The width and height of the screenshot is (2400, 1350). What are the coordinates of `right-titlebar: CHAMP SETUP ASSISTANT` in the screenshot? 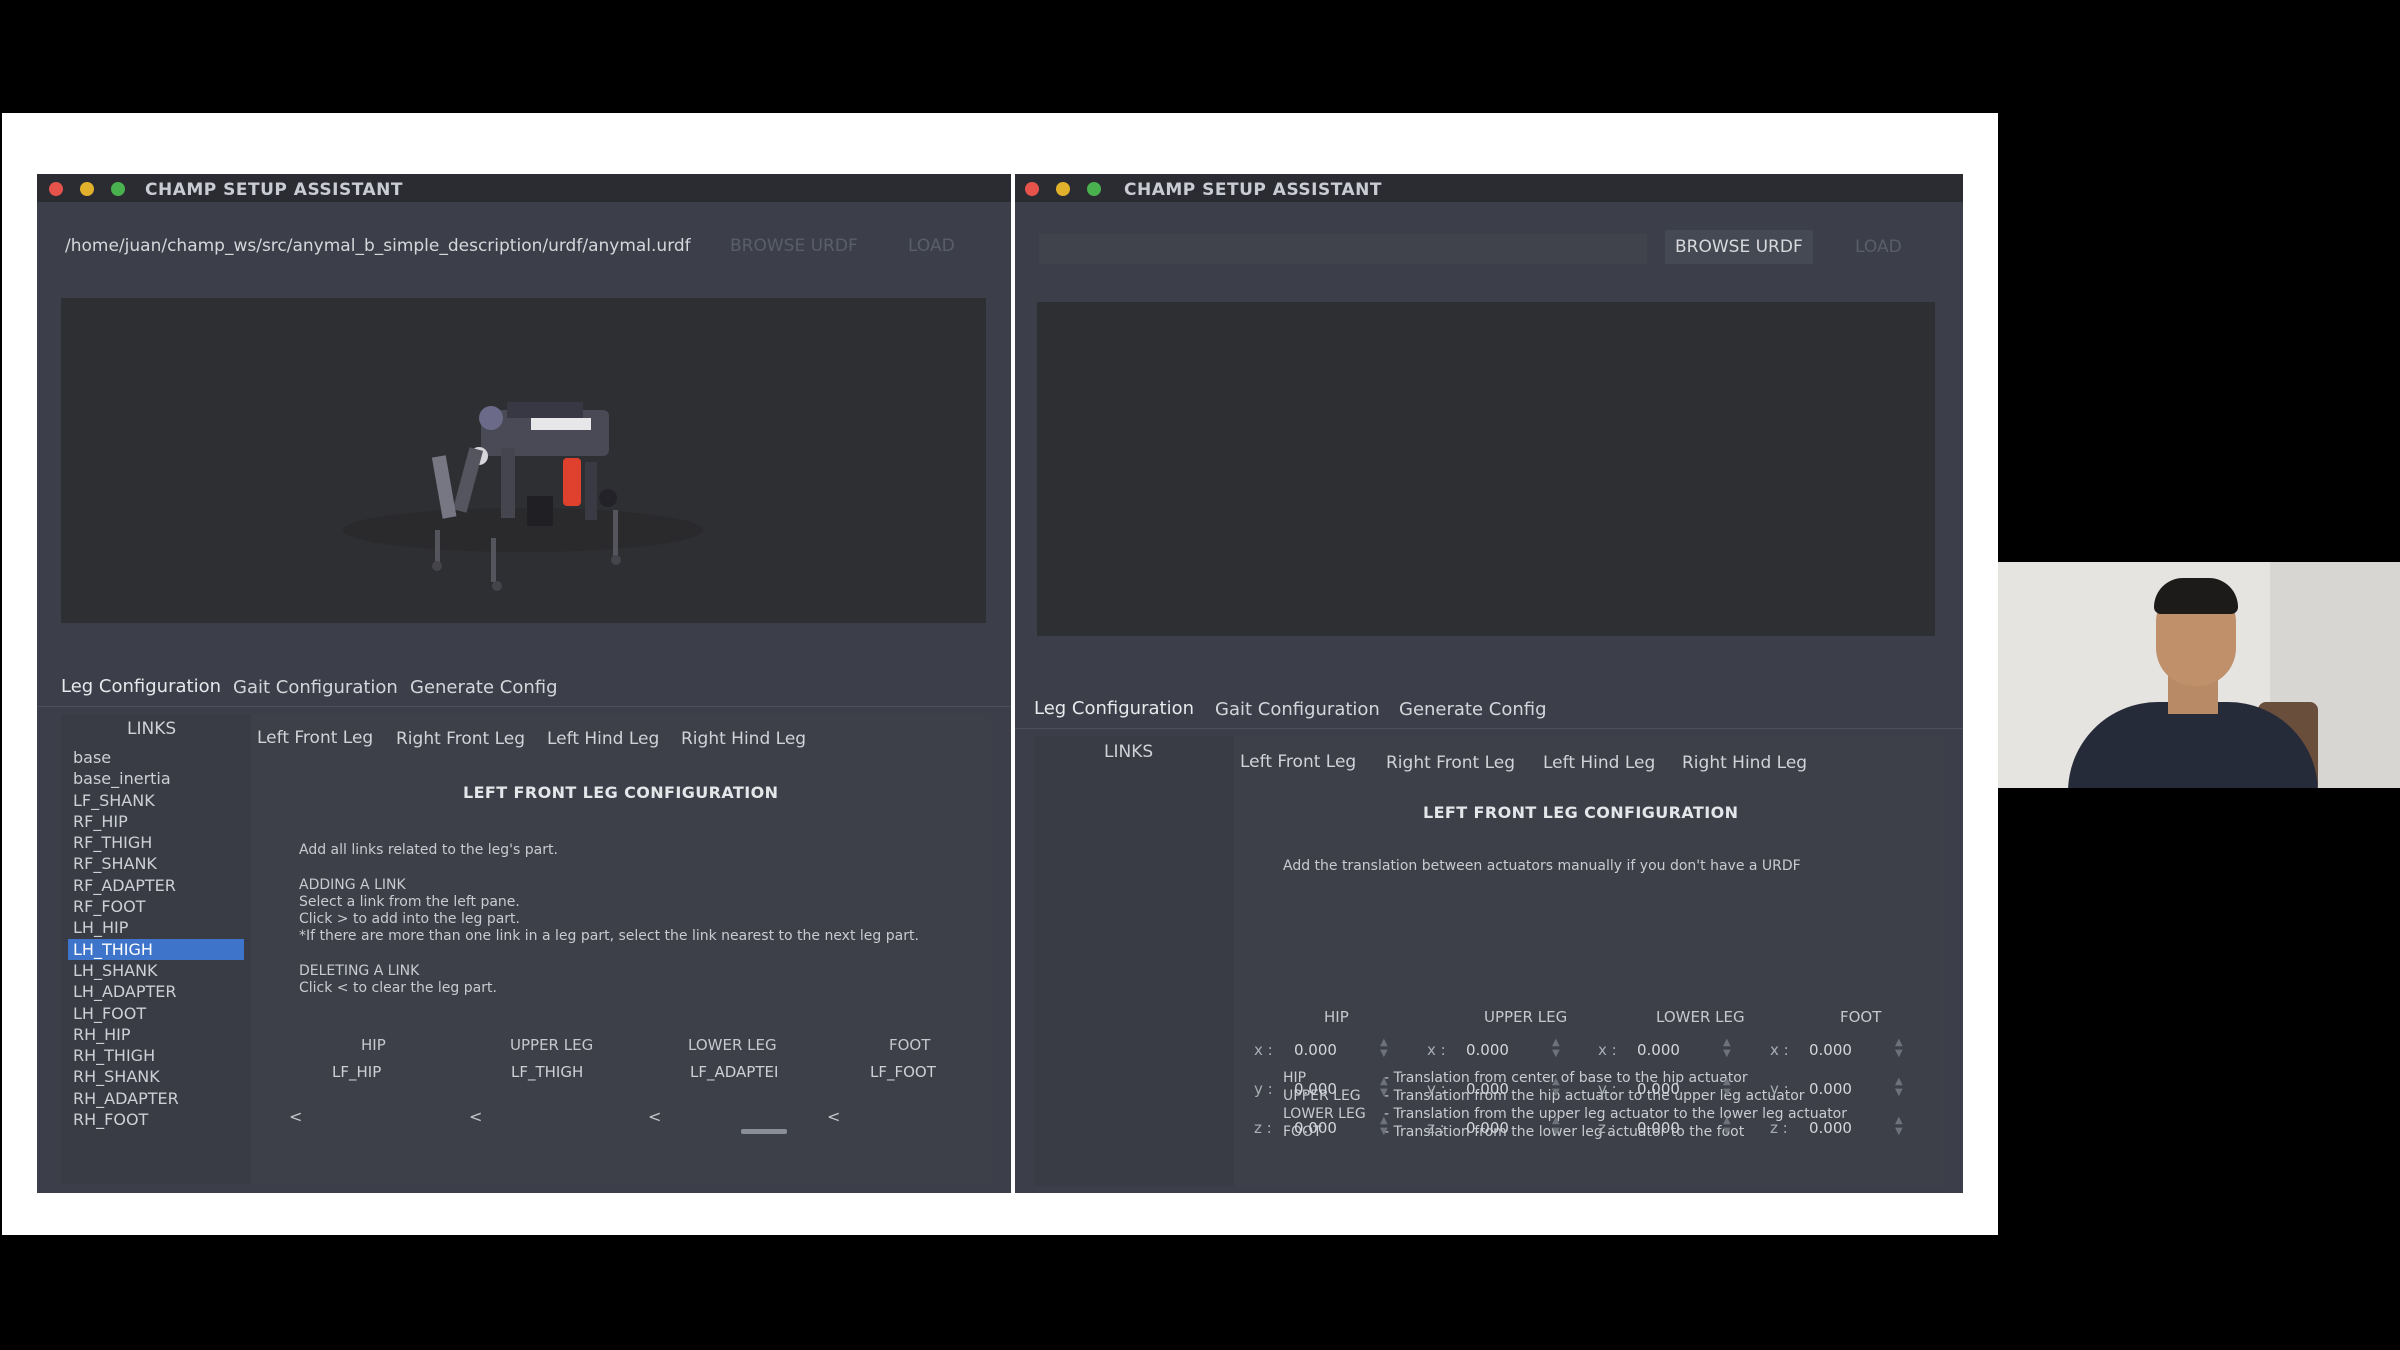 It's located at (1489, 188).